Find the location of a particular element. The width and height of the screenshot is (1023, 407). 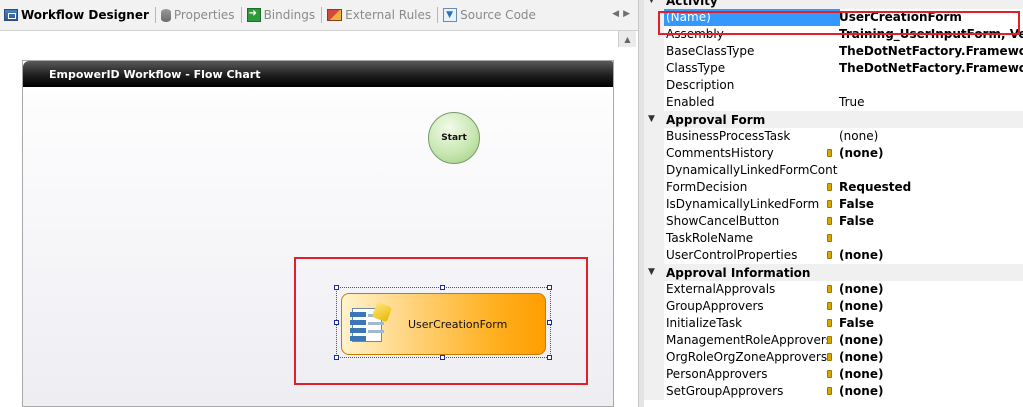

rules-icon is located at coordinates (335, 15).